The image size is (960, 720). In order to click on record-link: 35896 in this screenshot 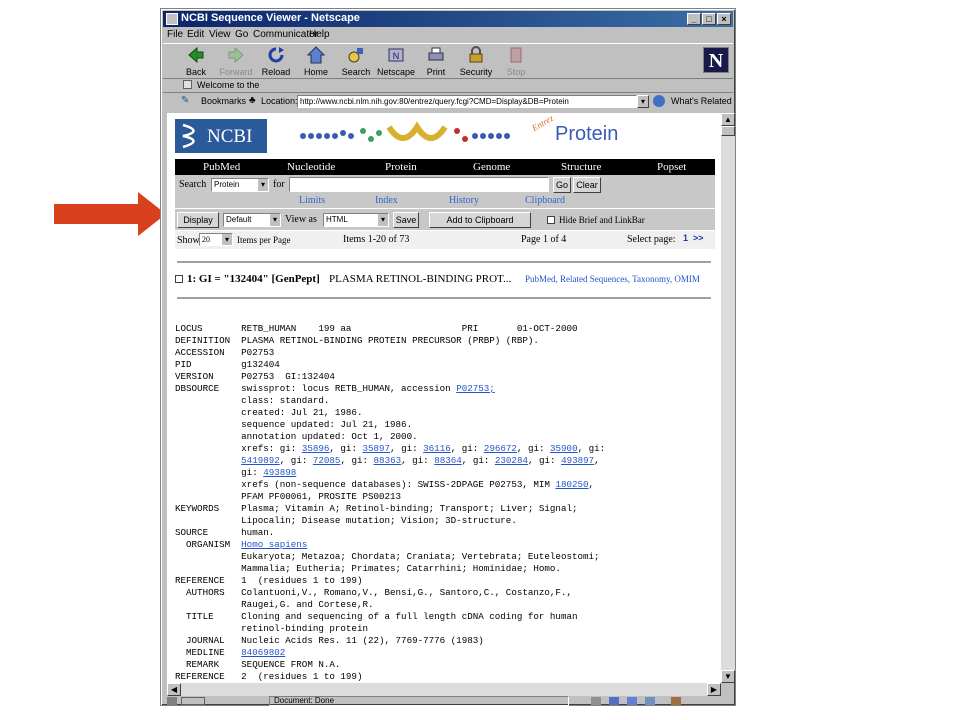, I will do `click(316, 448)`.